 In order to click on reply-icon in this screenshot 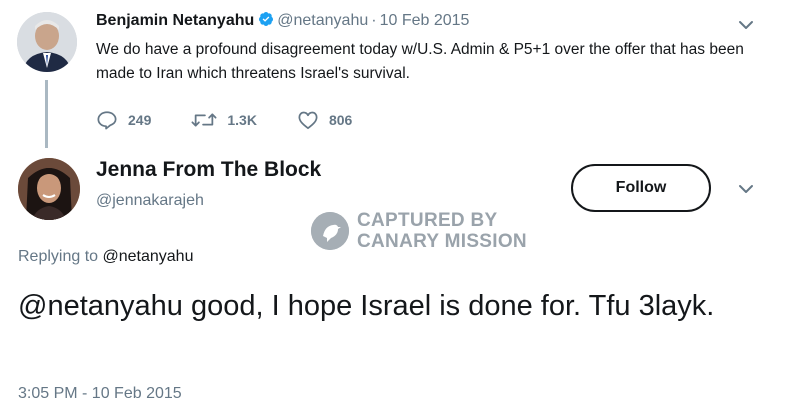, I will do `click(107, 120)`.